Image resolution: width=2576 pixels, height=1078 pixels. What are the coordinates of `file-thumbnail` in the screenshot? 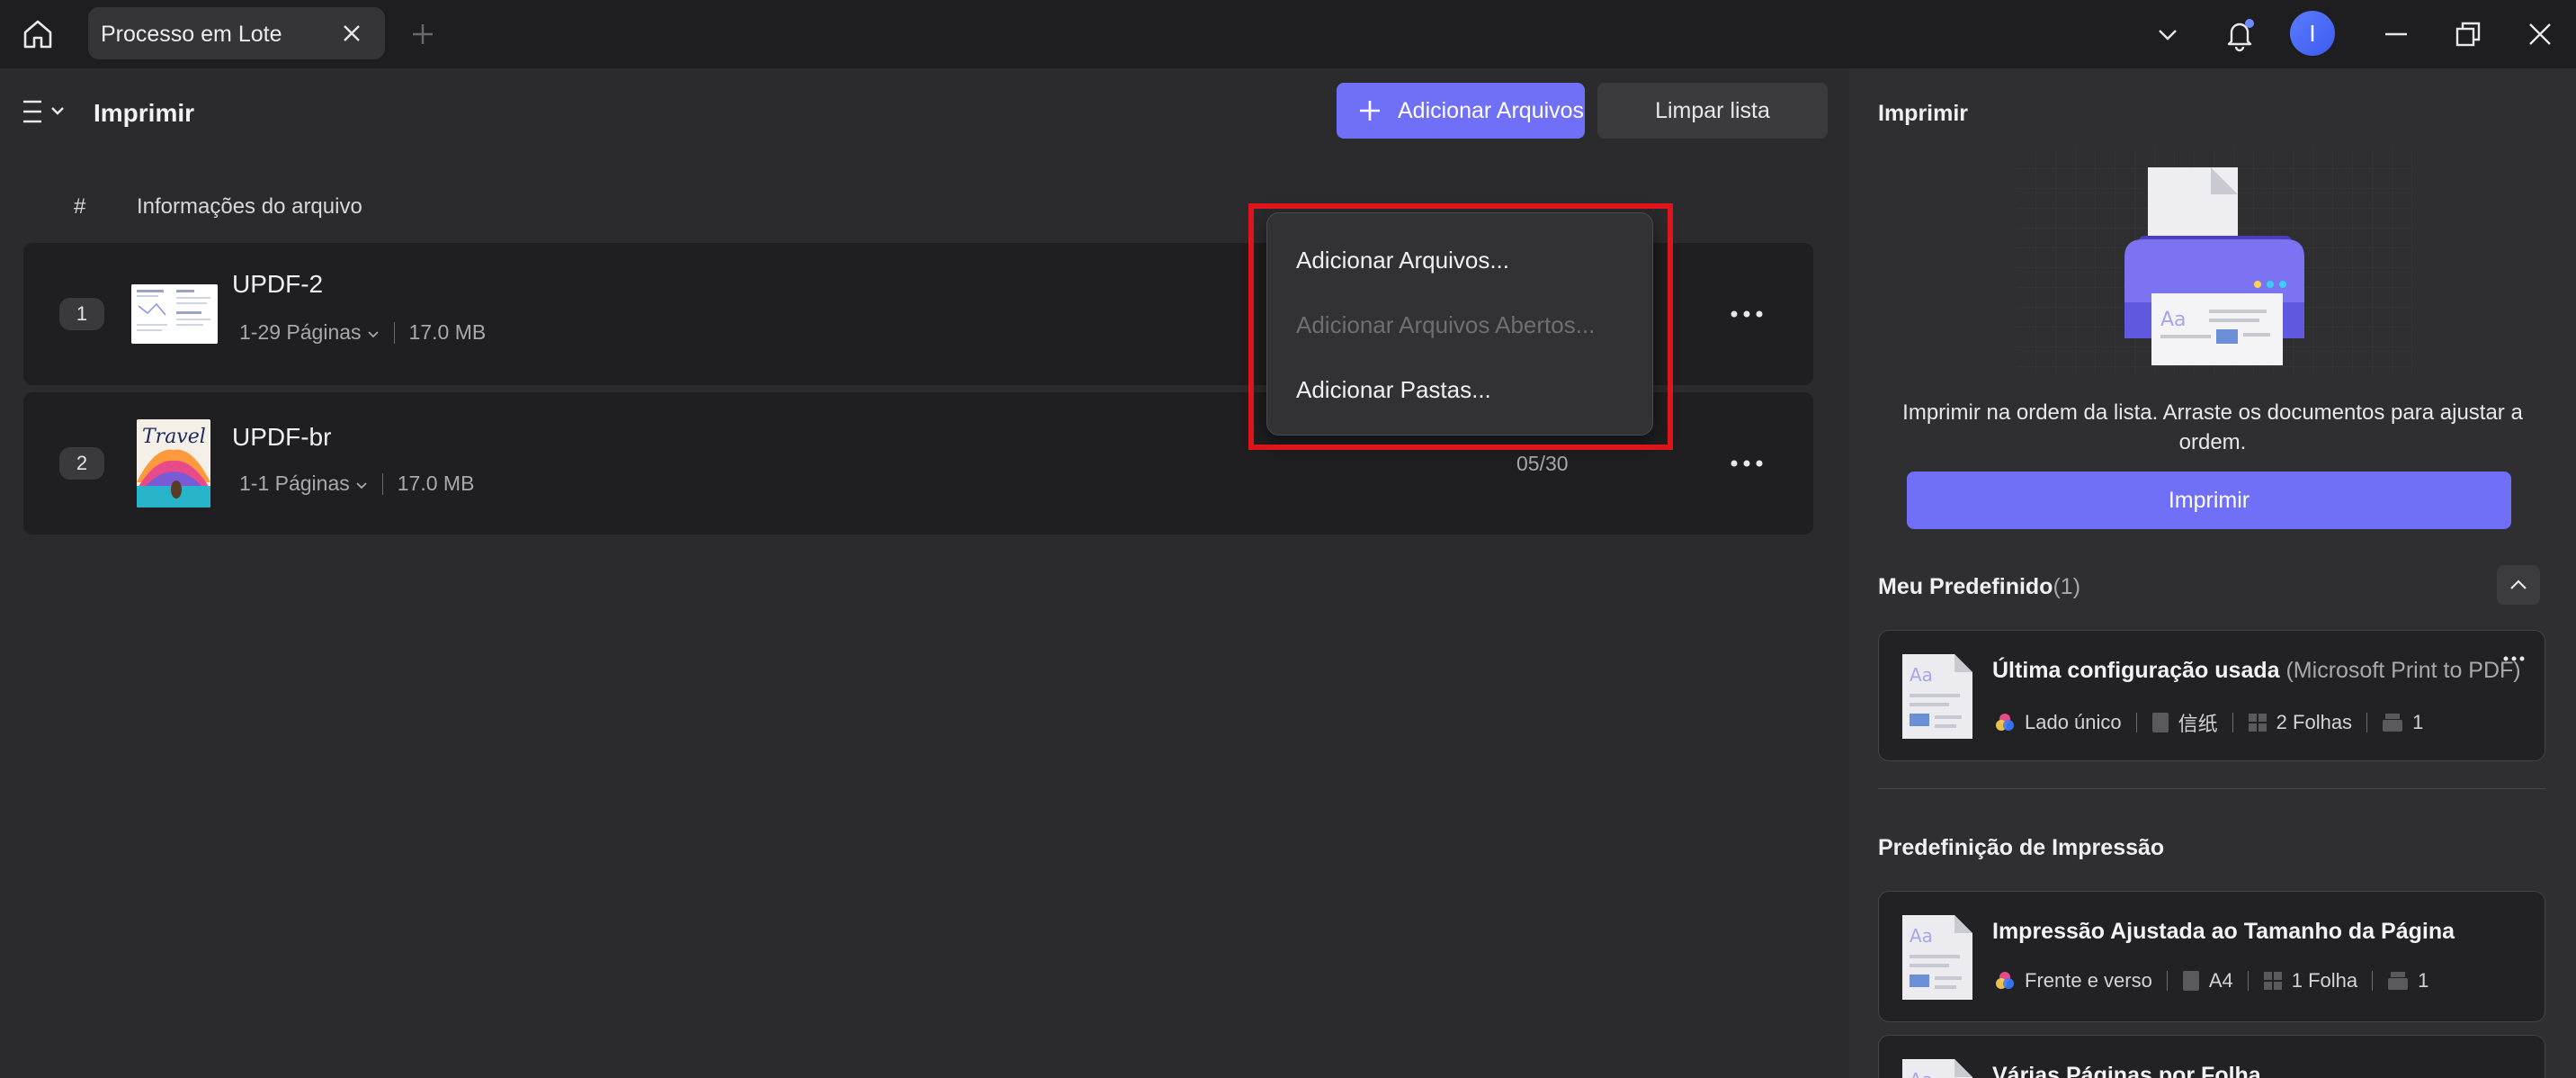 It's located at (174, 314).